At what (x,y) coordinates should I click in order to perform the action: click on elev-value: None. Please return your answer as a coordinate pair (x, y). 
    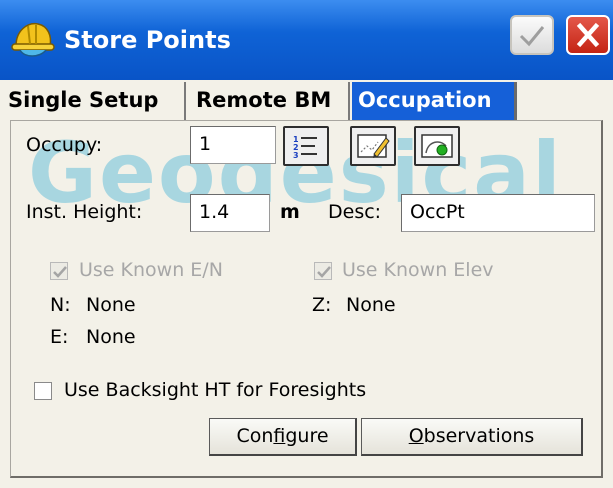
    Looking at the image, I should click on (371, 305).